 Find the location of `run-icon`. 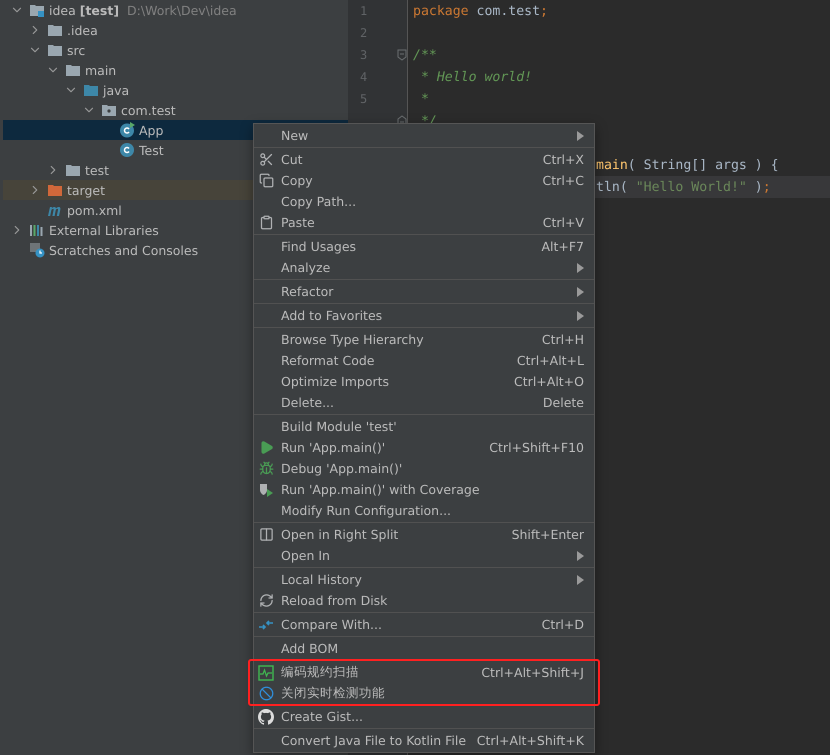

run-icon is located at coordinates (266, 447).